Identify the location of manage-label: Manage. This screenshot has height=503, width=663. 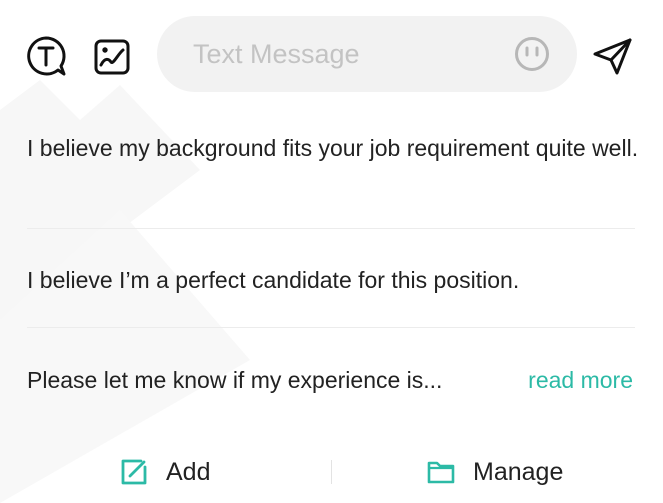
(518, 471).